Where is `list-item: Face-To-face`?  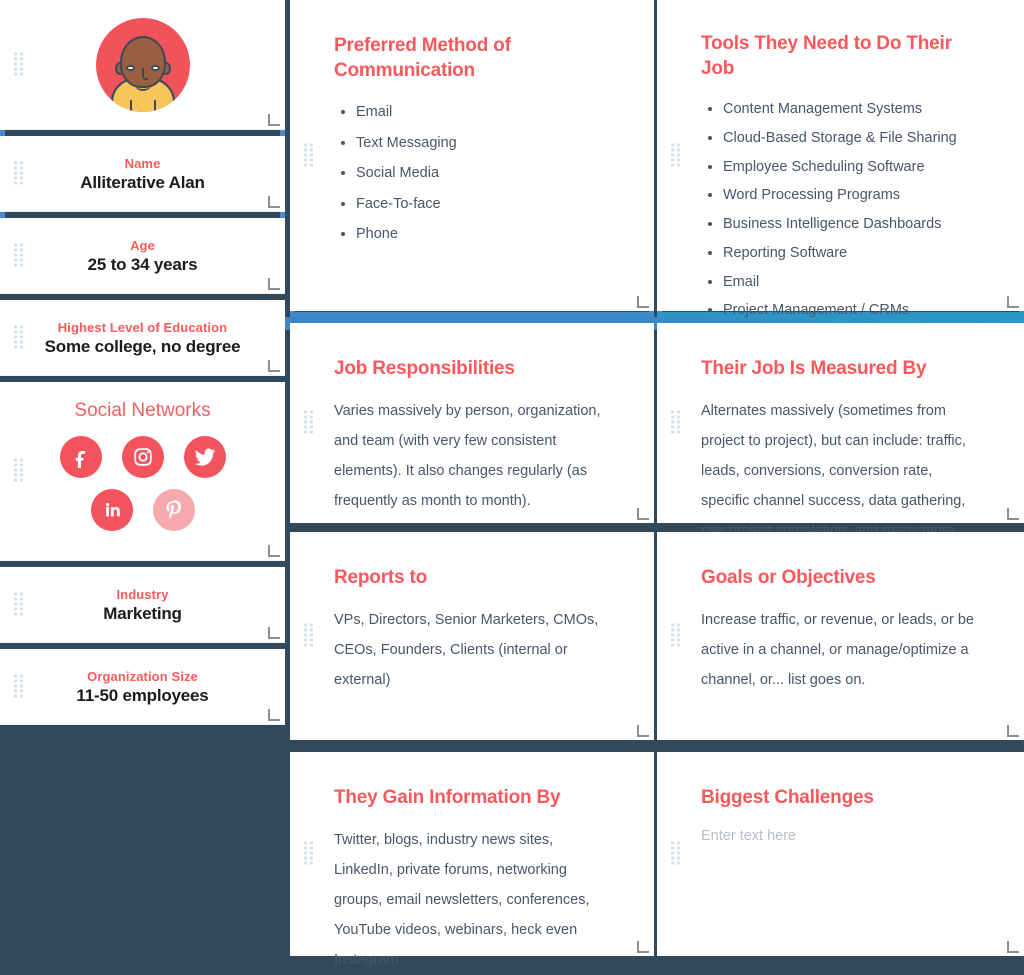 list-item: Face-To-face is located at coordinates (483, 204).